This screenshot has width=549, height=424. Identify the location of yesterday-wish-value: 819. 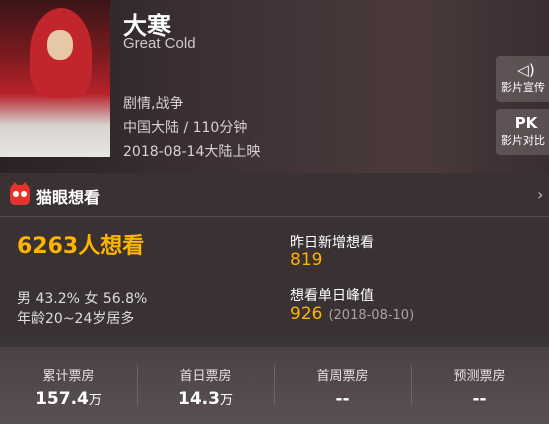
(306, 260).